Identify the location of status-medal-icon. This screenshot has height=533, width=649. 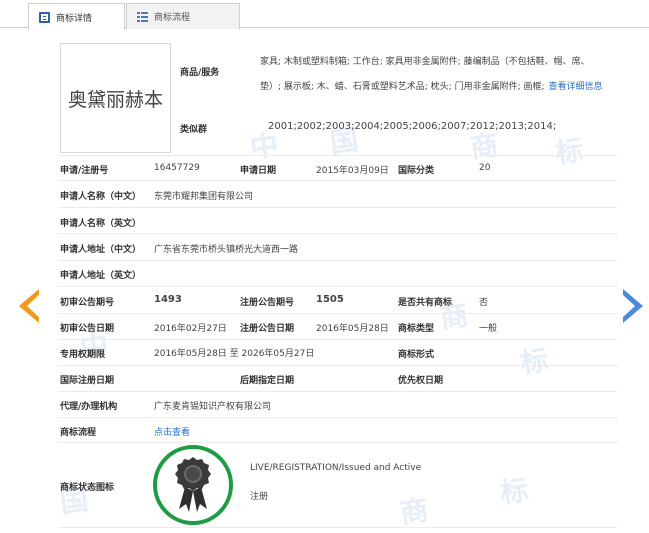
(193, 485).